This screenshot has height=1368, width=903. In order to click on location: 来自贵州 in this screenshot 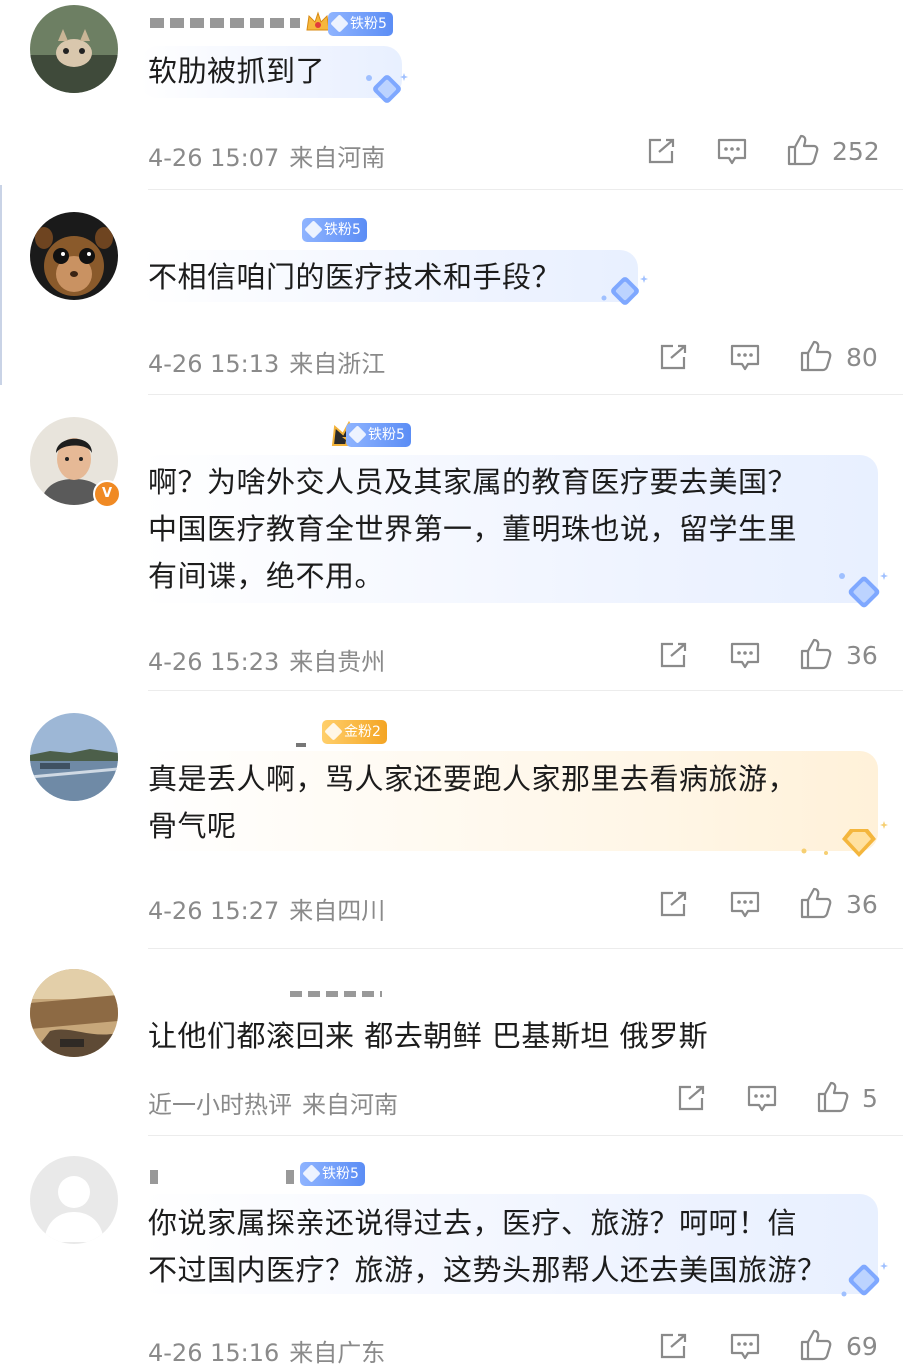, I will do `click(337, 662)`.